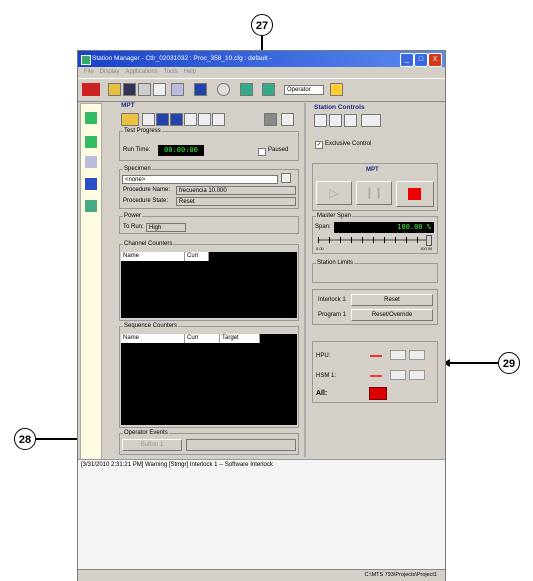  I want to click on sequence-counters-label: Sequence Counters, so click(151, 326).